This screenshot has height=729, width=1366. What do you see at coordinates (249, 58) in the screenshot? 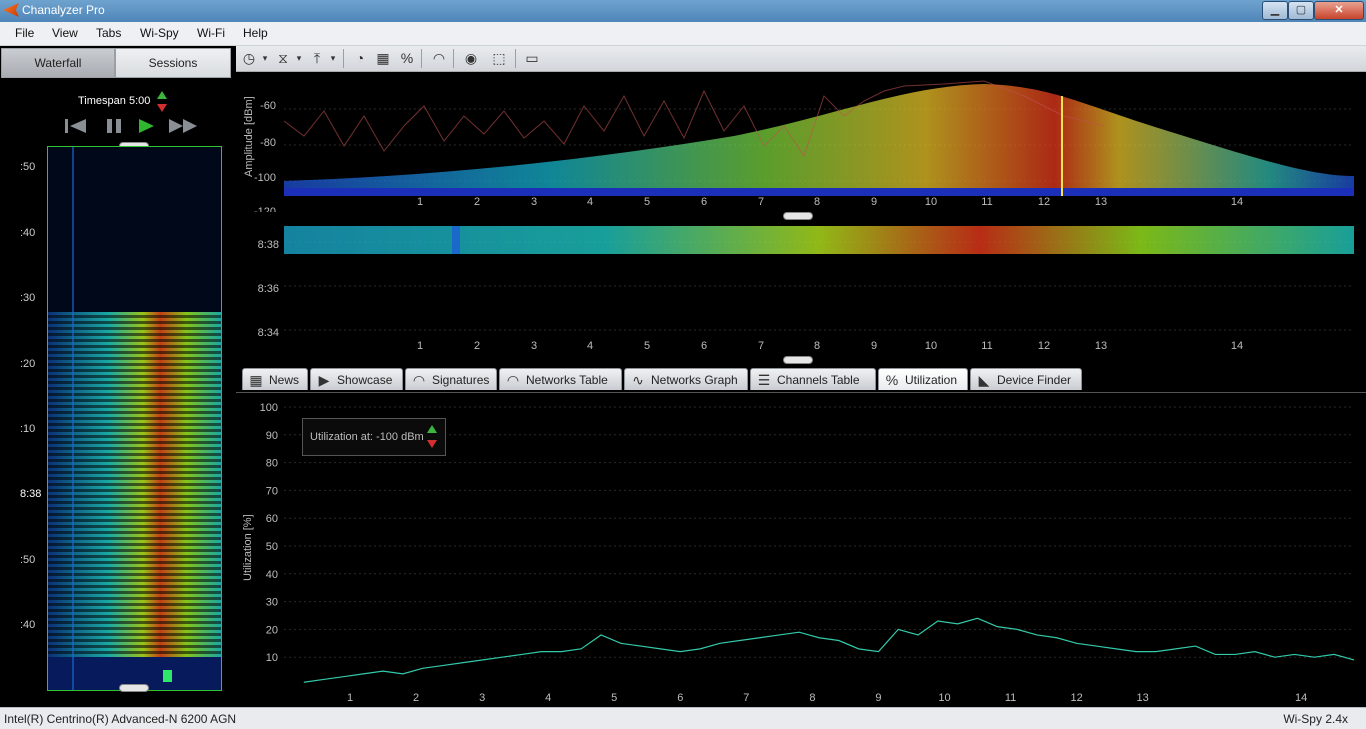
I see `clock-icon: ◷` at bounding box center [249, 58].